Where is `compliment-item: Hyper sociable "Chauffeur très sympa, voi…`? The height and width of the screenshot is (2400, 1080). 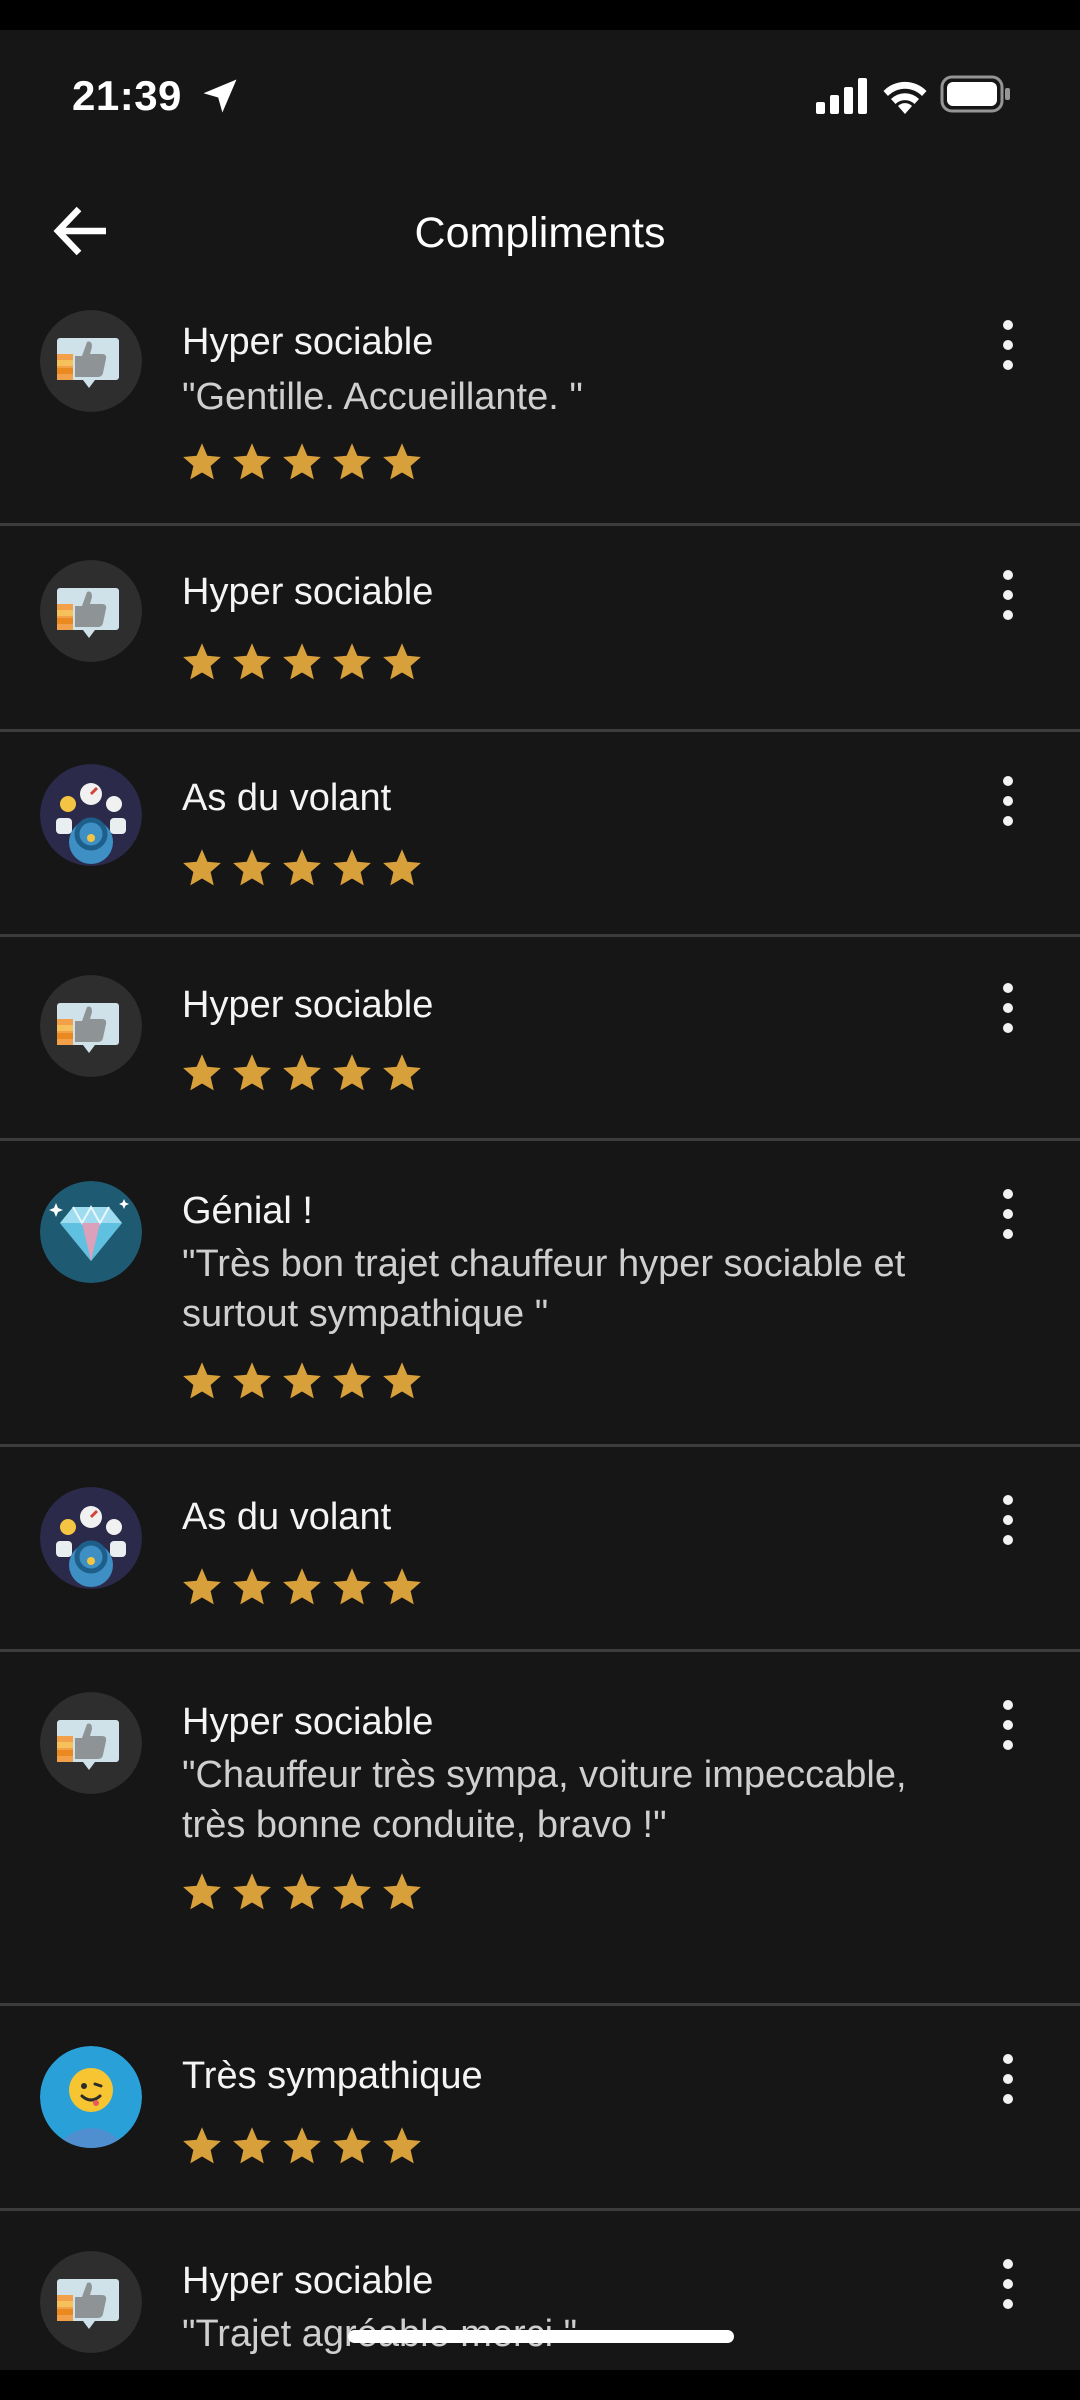
compliment-item: Hyper sociable "Chauffeur très sympa, voi… is located at coordinates (540, 1829).